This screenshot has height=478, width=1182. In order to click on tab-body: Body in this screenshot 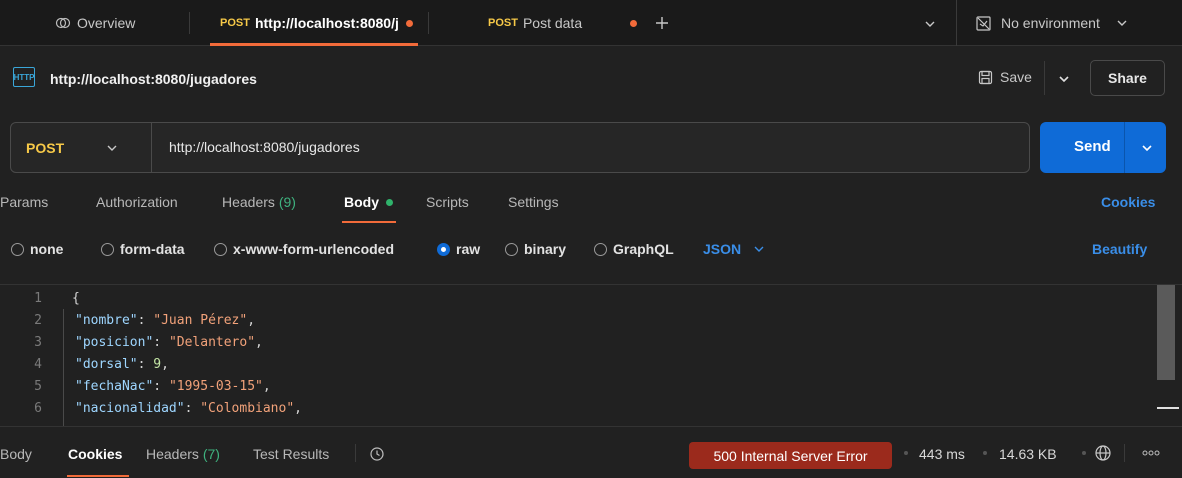, I will do `click(368, 202)`.